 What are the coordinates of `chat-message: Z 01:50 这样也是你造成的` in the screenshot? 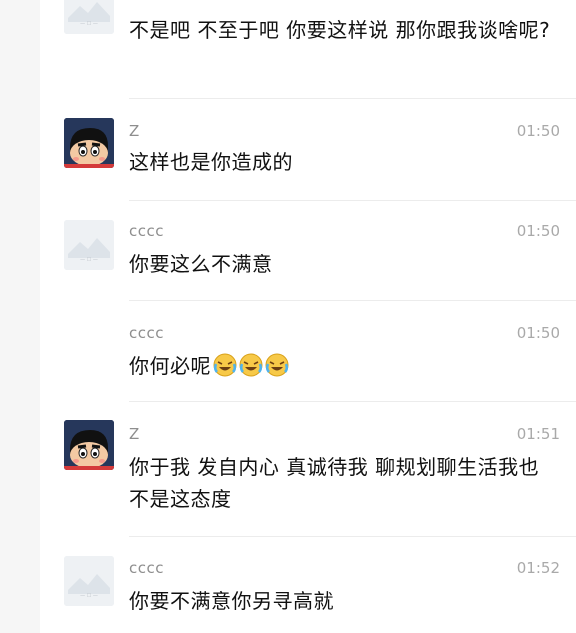 It's located at (308, 149).